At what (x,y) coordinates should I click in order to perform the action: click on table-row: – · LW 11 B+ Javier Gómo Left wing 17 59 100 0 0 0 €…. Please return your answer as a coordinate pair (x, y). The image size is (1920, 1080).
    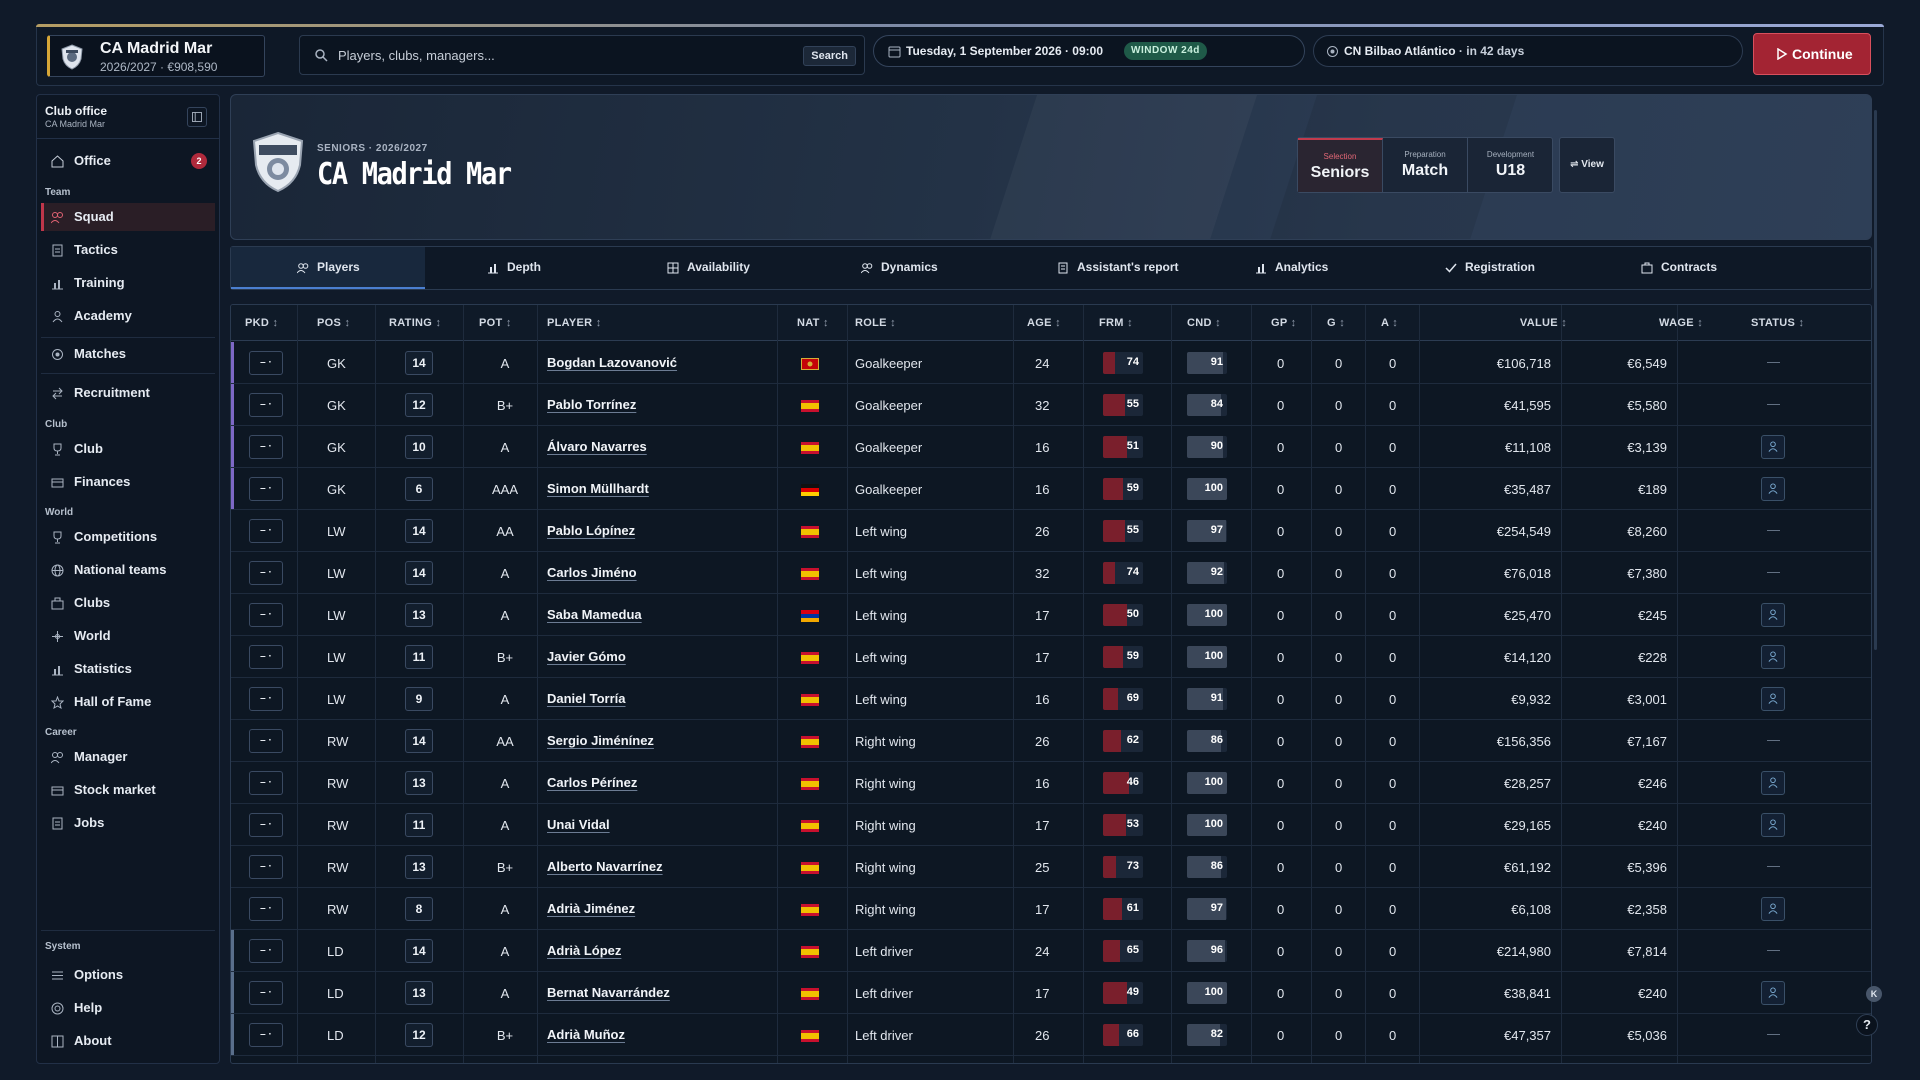
    Looking at the image, I should click on (1051, 657).